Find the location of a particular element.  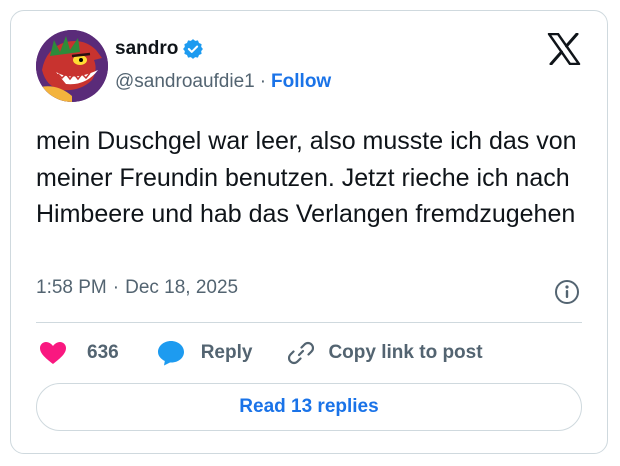

author-name: sandro is located at coordinates (146, 49).